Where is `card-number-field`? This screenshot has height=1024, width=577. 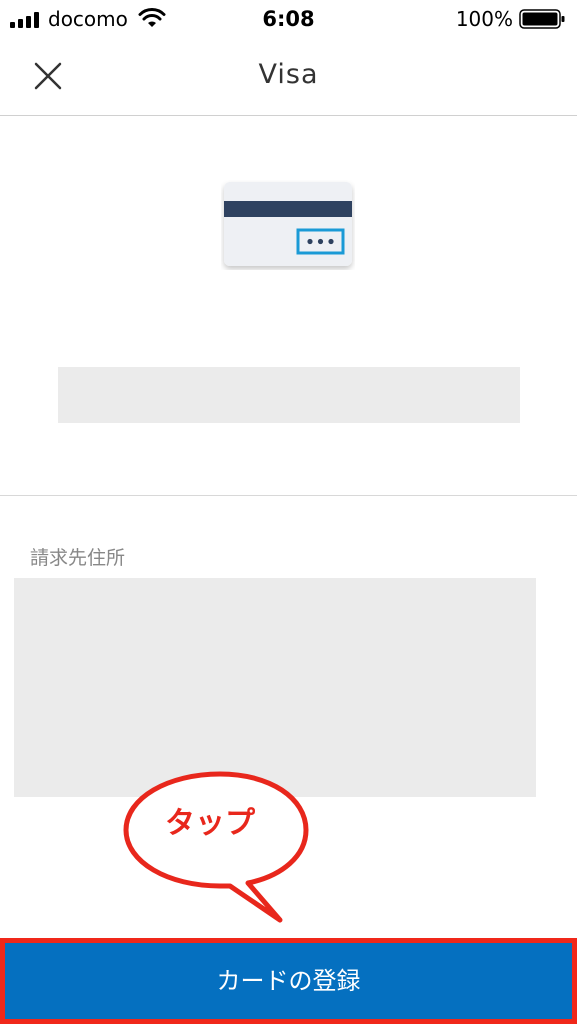
card-number-field is located at coordinates (289, 395).